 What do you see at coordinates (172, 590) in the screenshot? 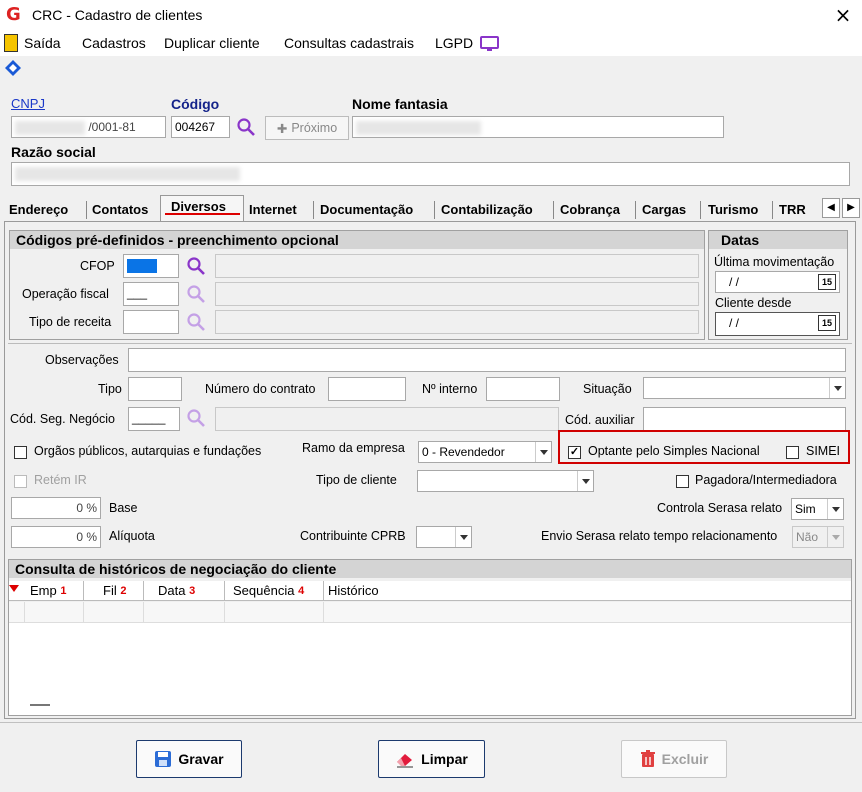
I see `column-data-label: Data` at bounding box center [172, 590].